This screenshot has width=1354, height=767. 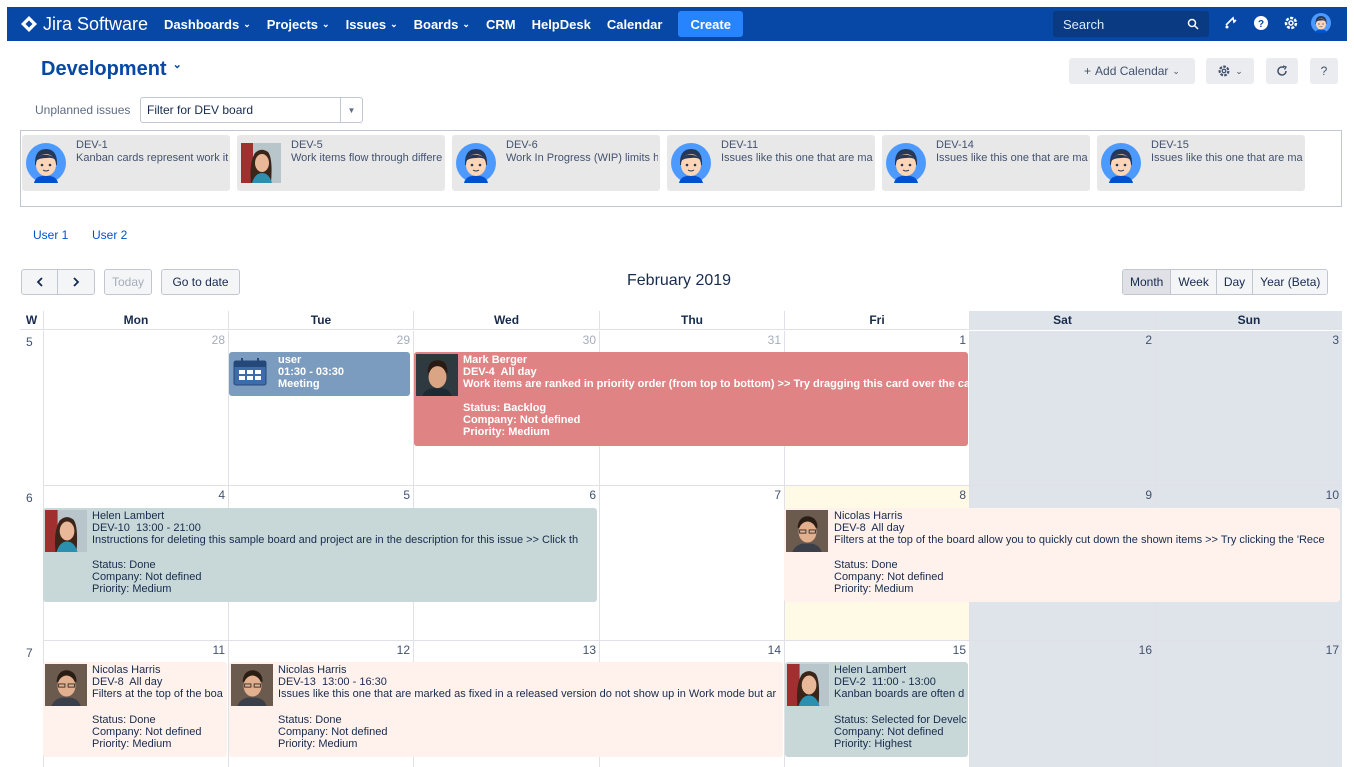 What do you see at coordinates (372, 24) in the screenshot?
I see `nav-issues: Issues ⌄` at bounding box center [372, 24].